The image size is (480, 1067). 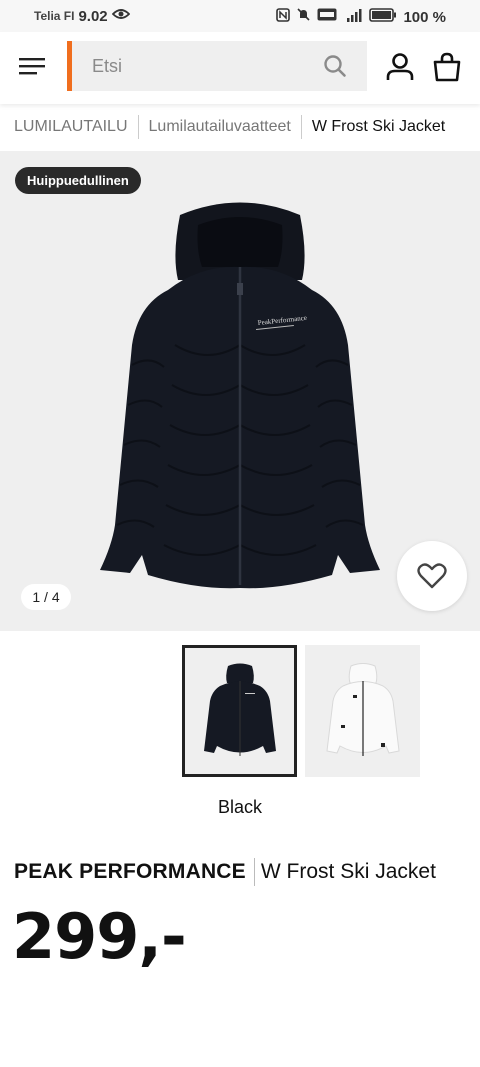 What do you see at coordinates (283, 17) in the screenshot?
I see `nfc-icon` at bounding box center [283, 17].